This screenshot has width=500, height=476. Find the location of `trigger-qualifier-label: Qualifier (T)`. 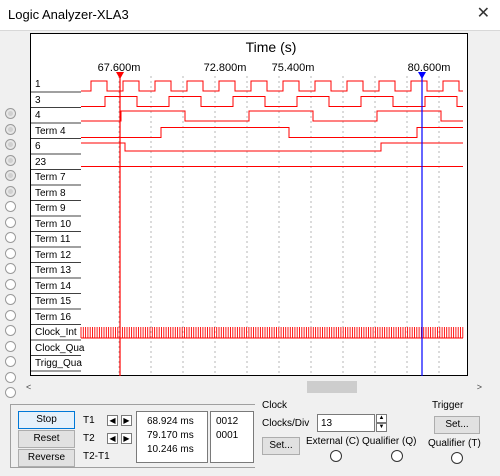

trigger-qualifier-label: Qualifier (T) is located at coordinates (454, 443).